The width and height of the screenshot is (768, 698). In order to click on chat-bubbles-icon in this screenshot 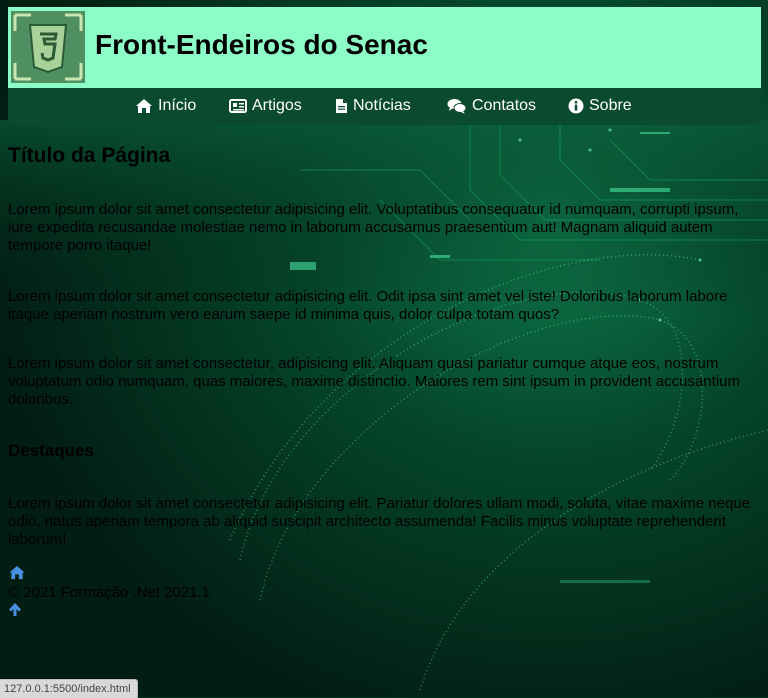, I will do `click(457, 106)`.